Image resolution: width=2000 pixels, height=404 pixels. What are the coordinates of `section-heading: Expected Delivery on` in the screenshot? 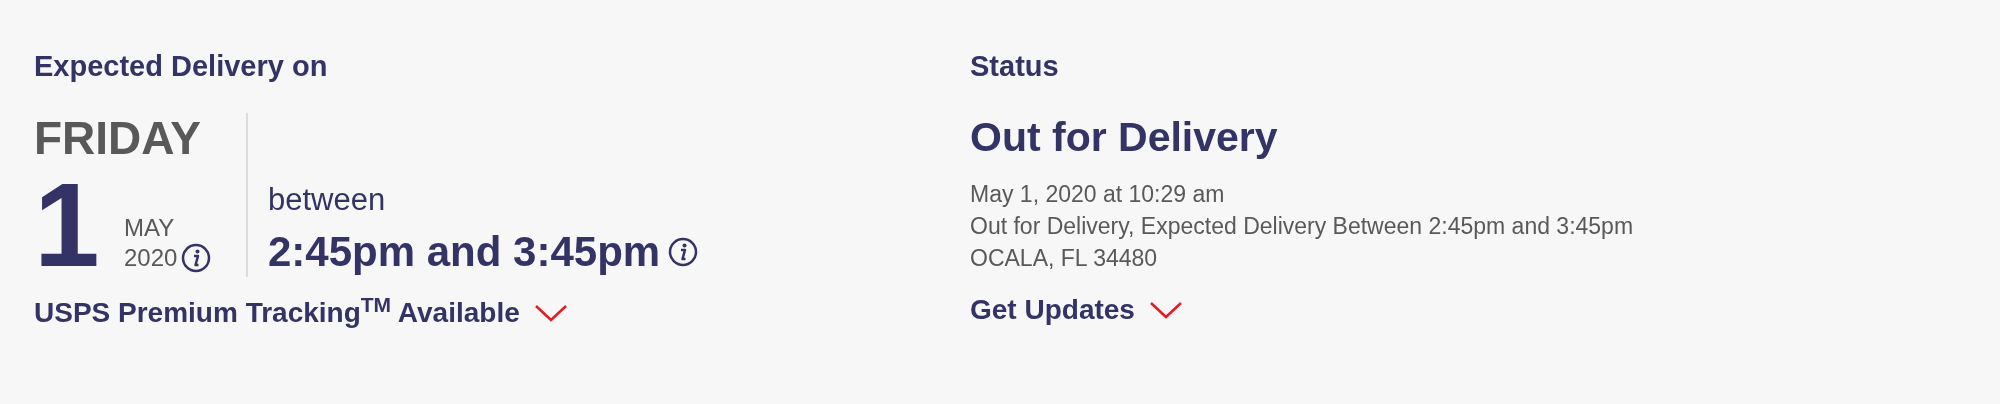 It's located at (181, 66).